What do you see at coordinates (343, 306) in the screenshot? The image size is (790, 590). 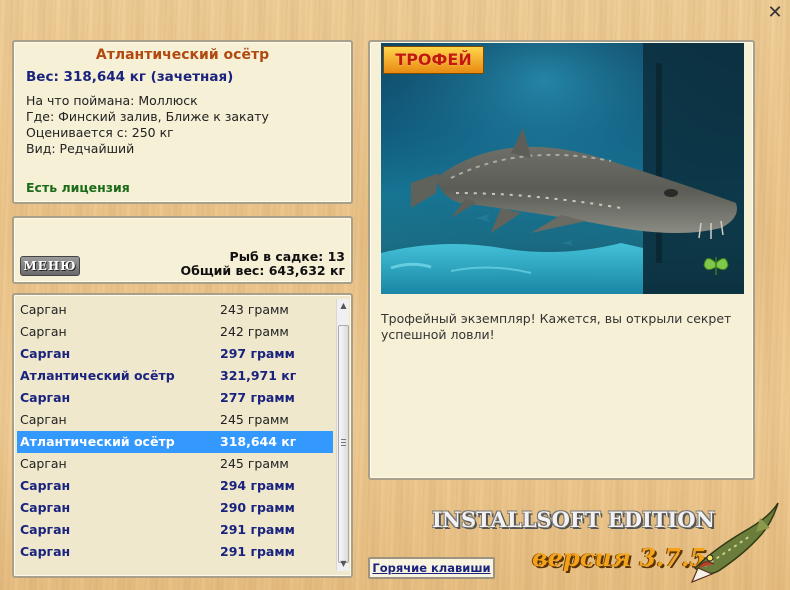 I see `scroll-up-arrow-icon: ▲` at bounding box center [343, 306].